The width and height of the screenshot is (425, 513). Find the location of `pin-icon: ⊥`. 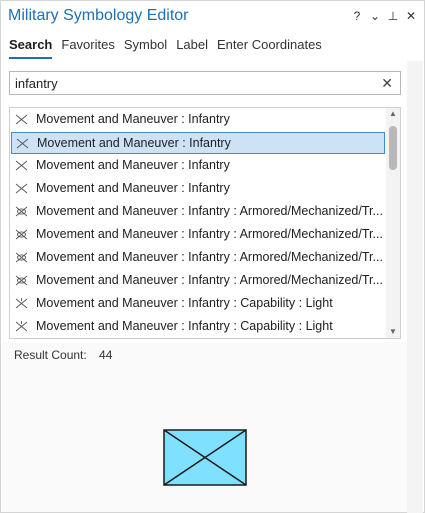

pin-icon: ⊥ is located at coordinates (393, 16).